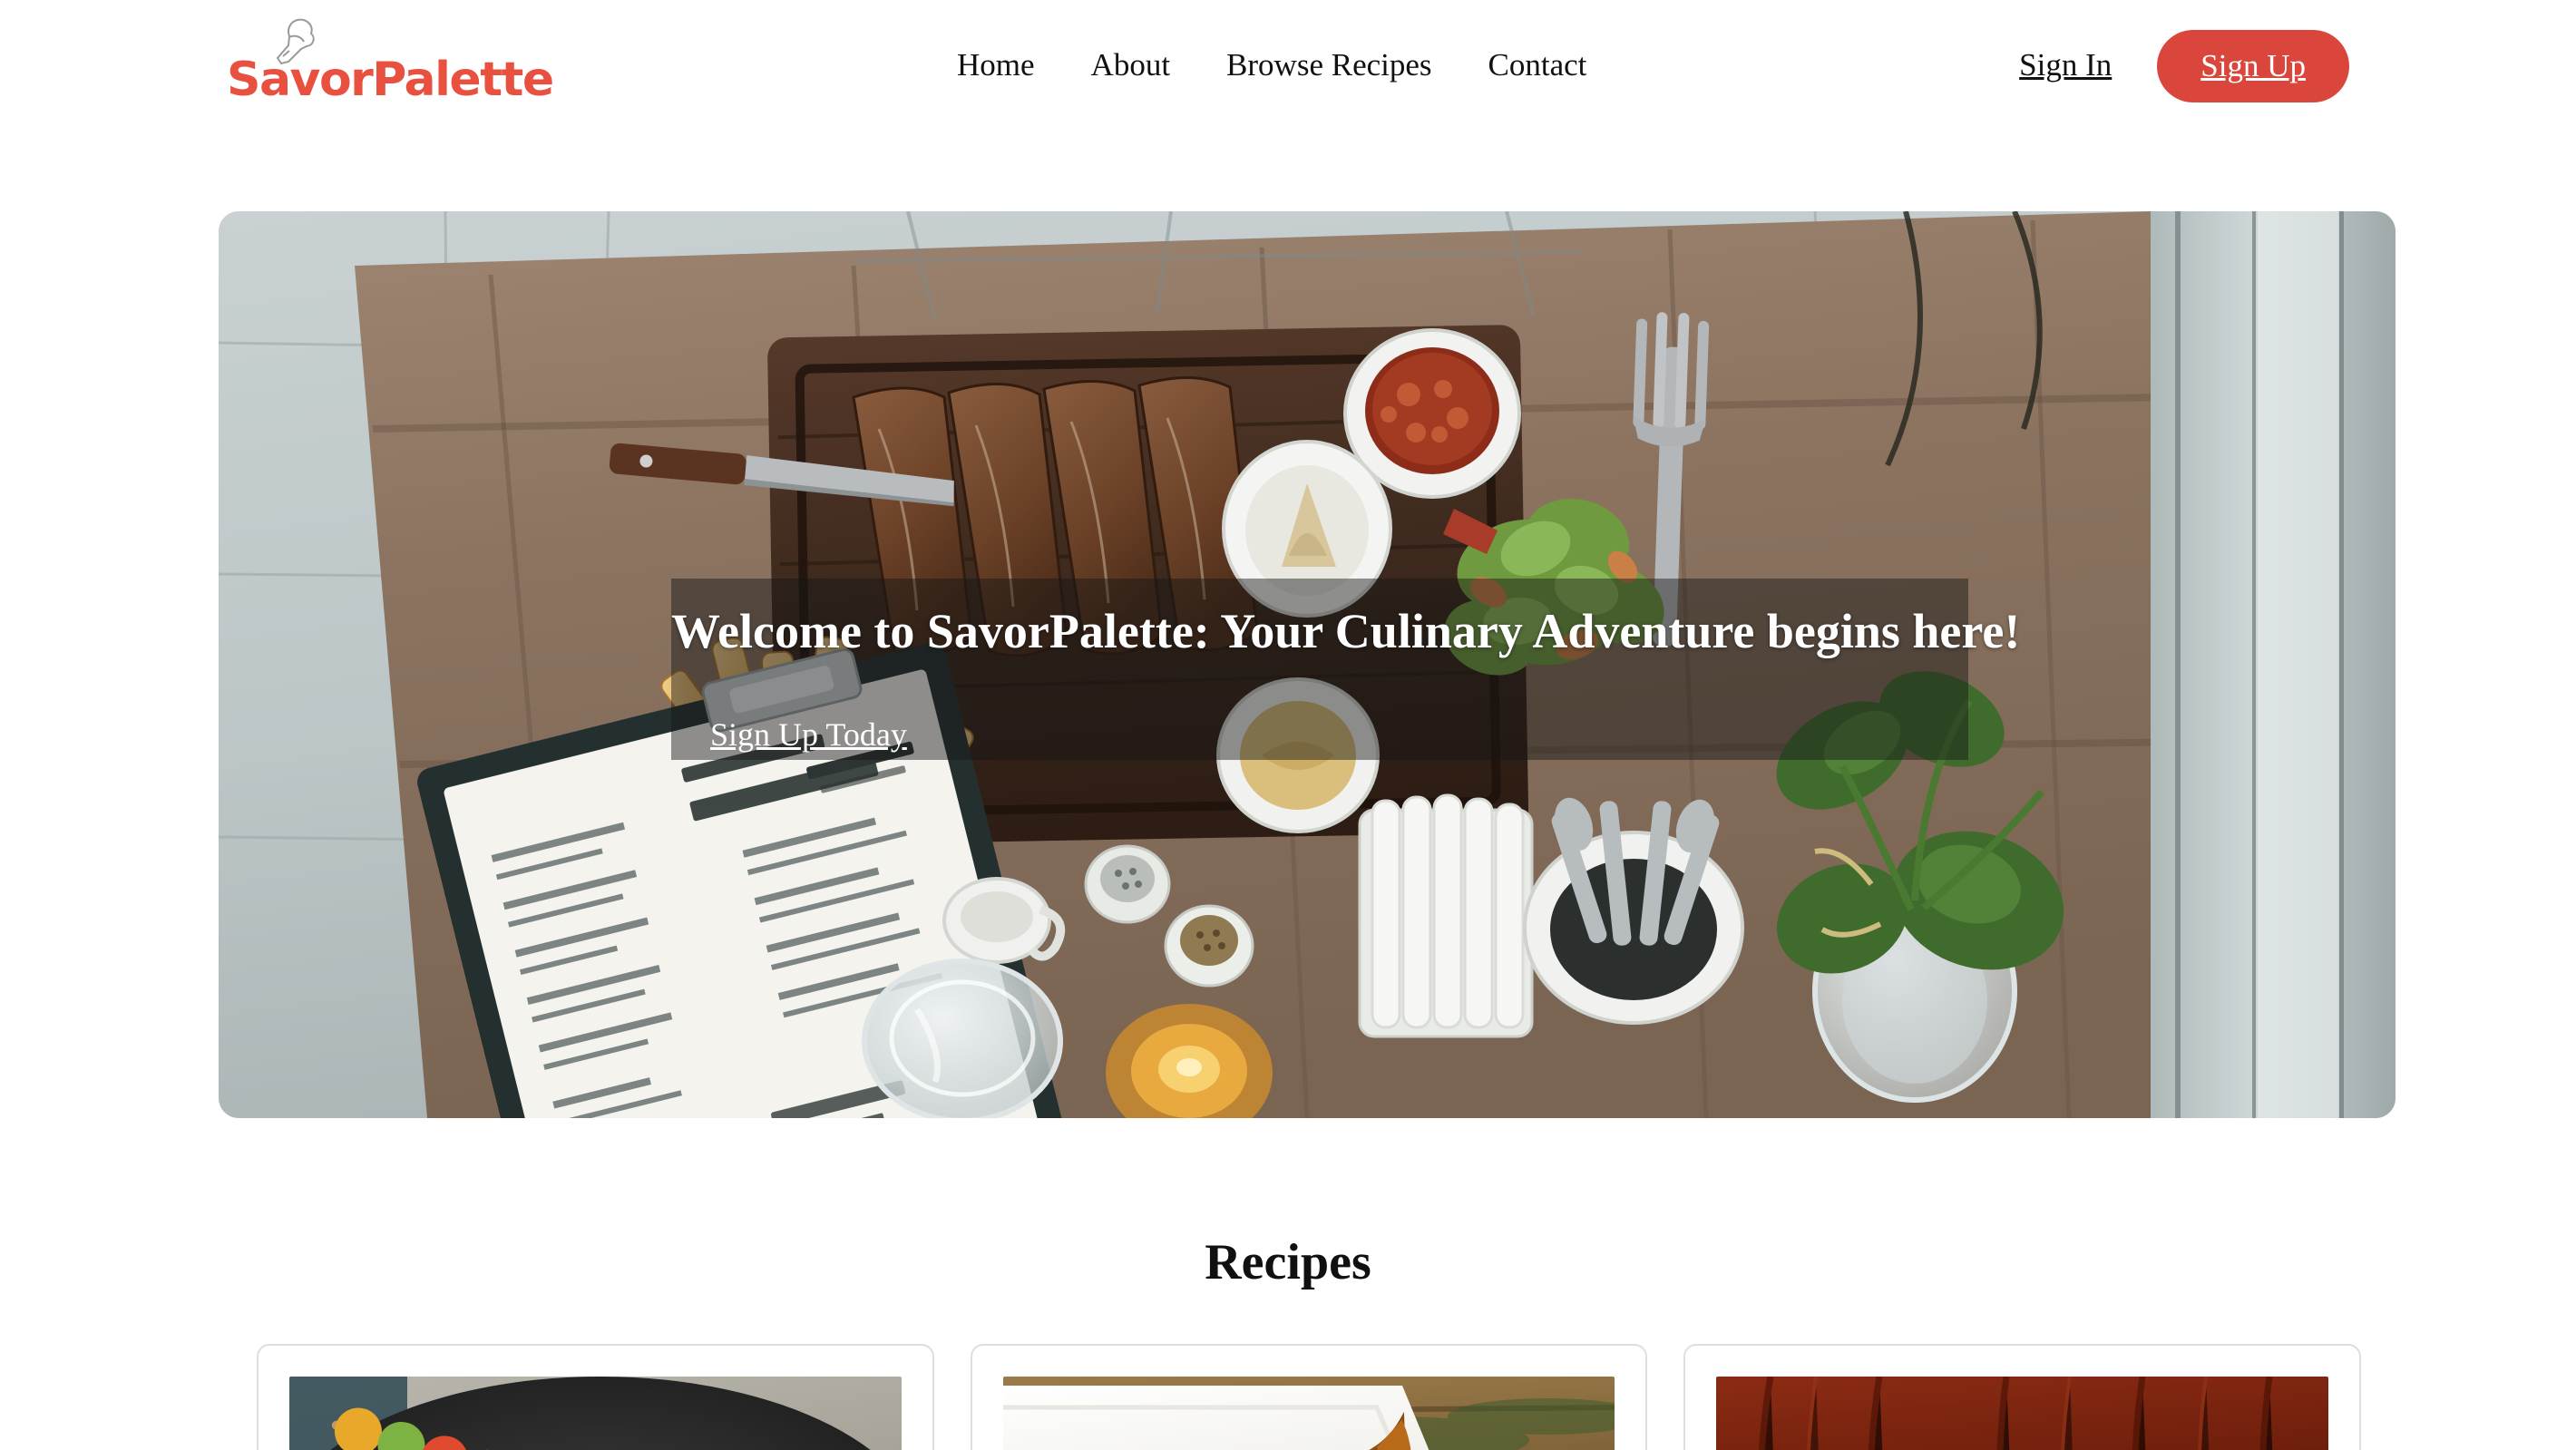 The width and height of the screenshot is (2576, 1450). I want to click on hero-sign-up-today-link: Sign Up Today, so click(808, 734).